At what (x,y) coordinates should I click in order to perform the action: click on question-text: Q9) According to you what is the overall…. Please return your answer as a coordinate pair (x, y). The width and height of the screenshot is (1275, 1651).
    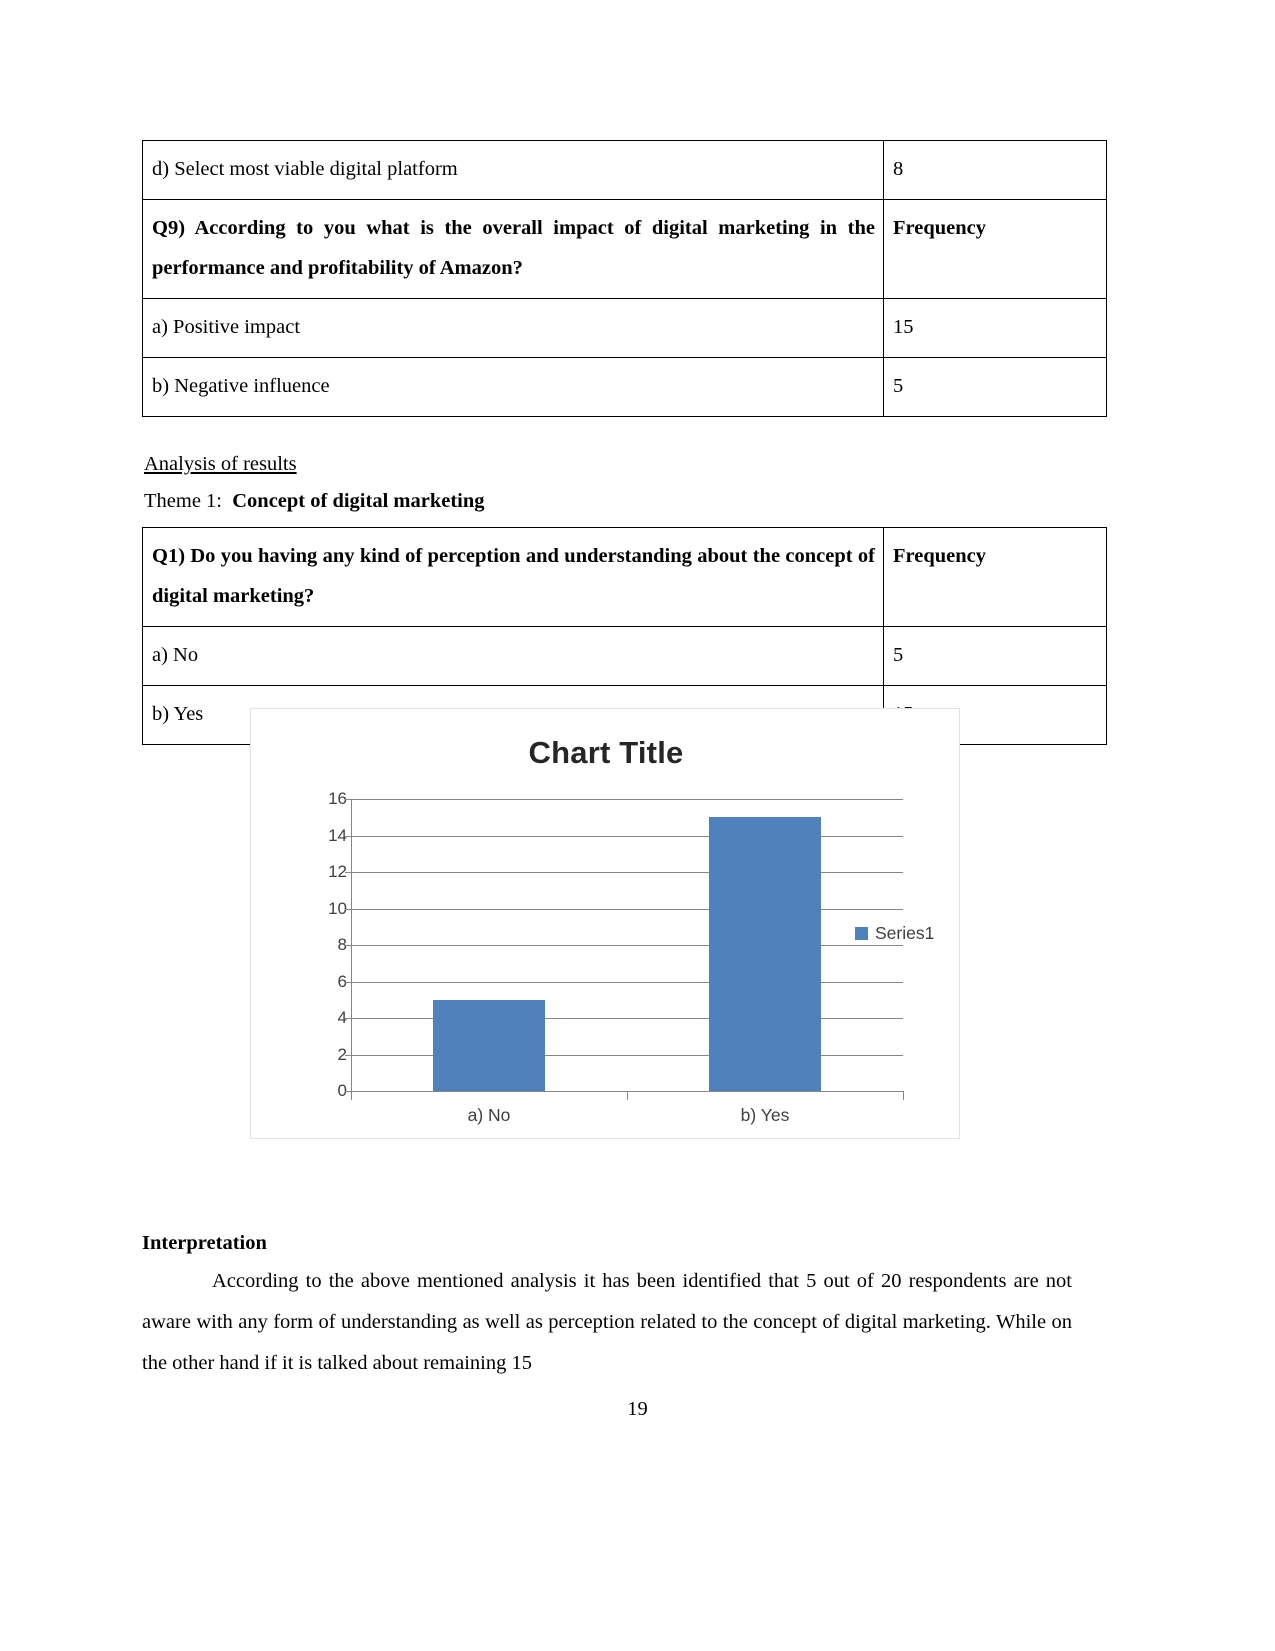
    Looking at the image, I should click on (513, 247).